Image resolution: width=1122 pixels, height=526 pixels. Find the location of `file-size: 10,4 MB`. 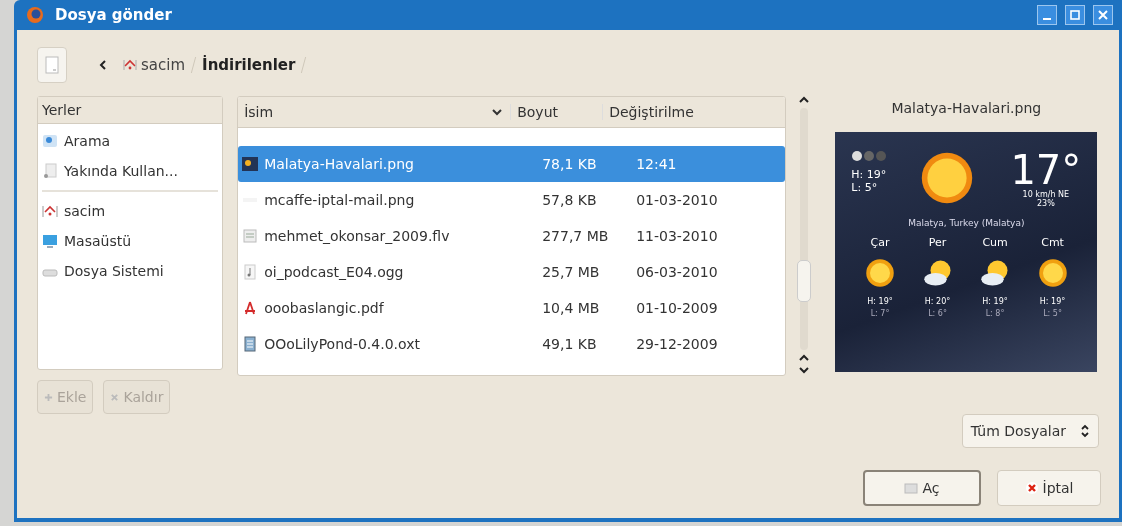

file-size: 10,4 MB is located at coordinates (571, 308).